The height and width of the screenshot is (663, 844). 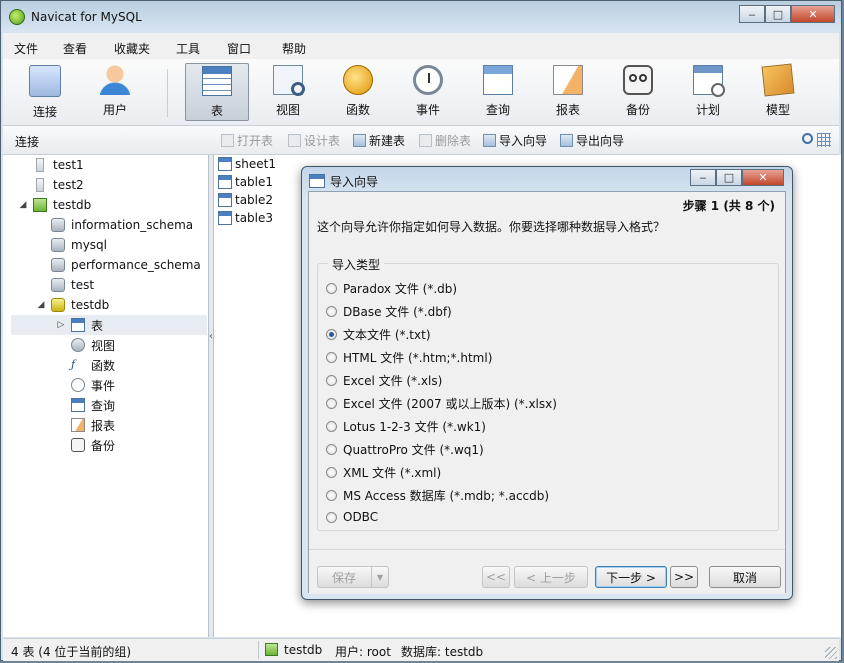 What do you see at coordinates (703, 177) in the screenshot?
I see `dialog-minimize-button: ‒` at bounding box center [703, 177].